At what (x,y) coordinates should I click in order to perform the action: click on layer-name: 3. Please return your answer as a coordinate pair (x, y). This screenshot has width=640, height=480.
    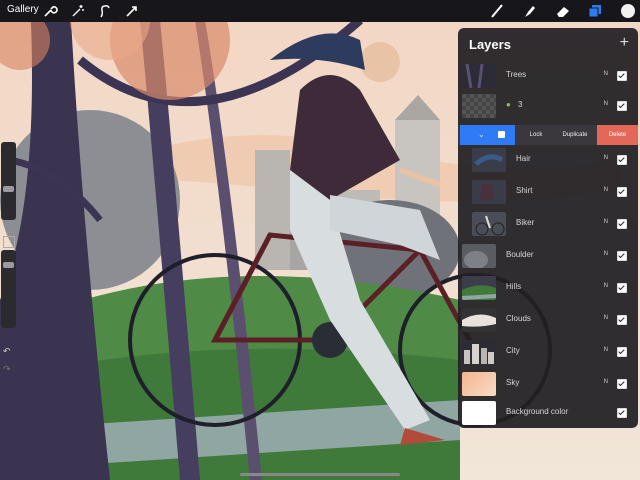
    Looking at the image, I should click on (520, 104).